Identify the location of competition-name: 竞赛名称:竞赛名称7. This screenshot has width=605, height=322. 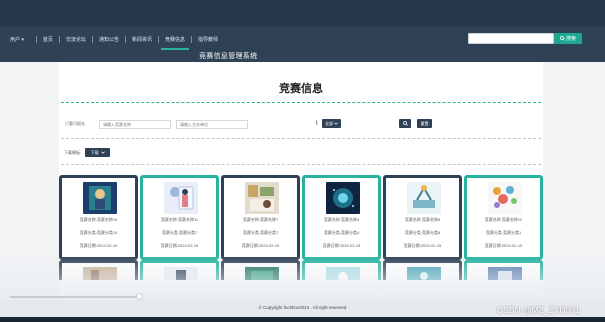
(260, 219).